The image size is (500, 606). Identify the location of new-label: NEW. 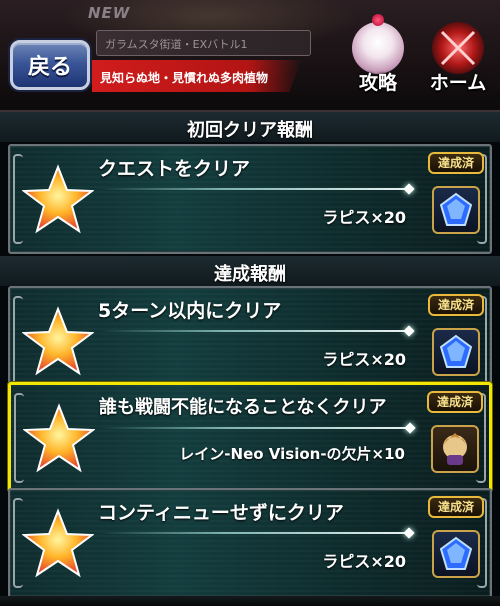
(109, 13).